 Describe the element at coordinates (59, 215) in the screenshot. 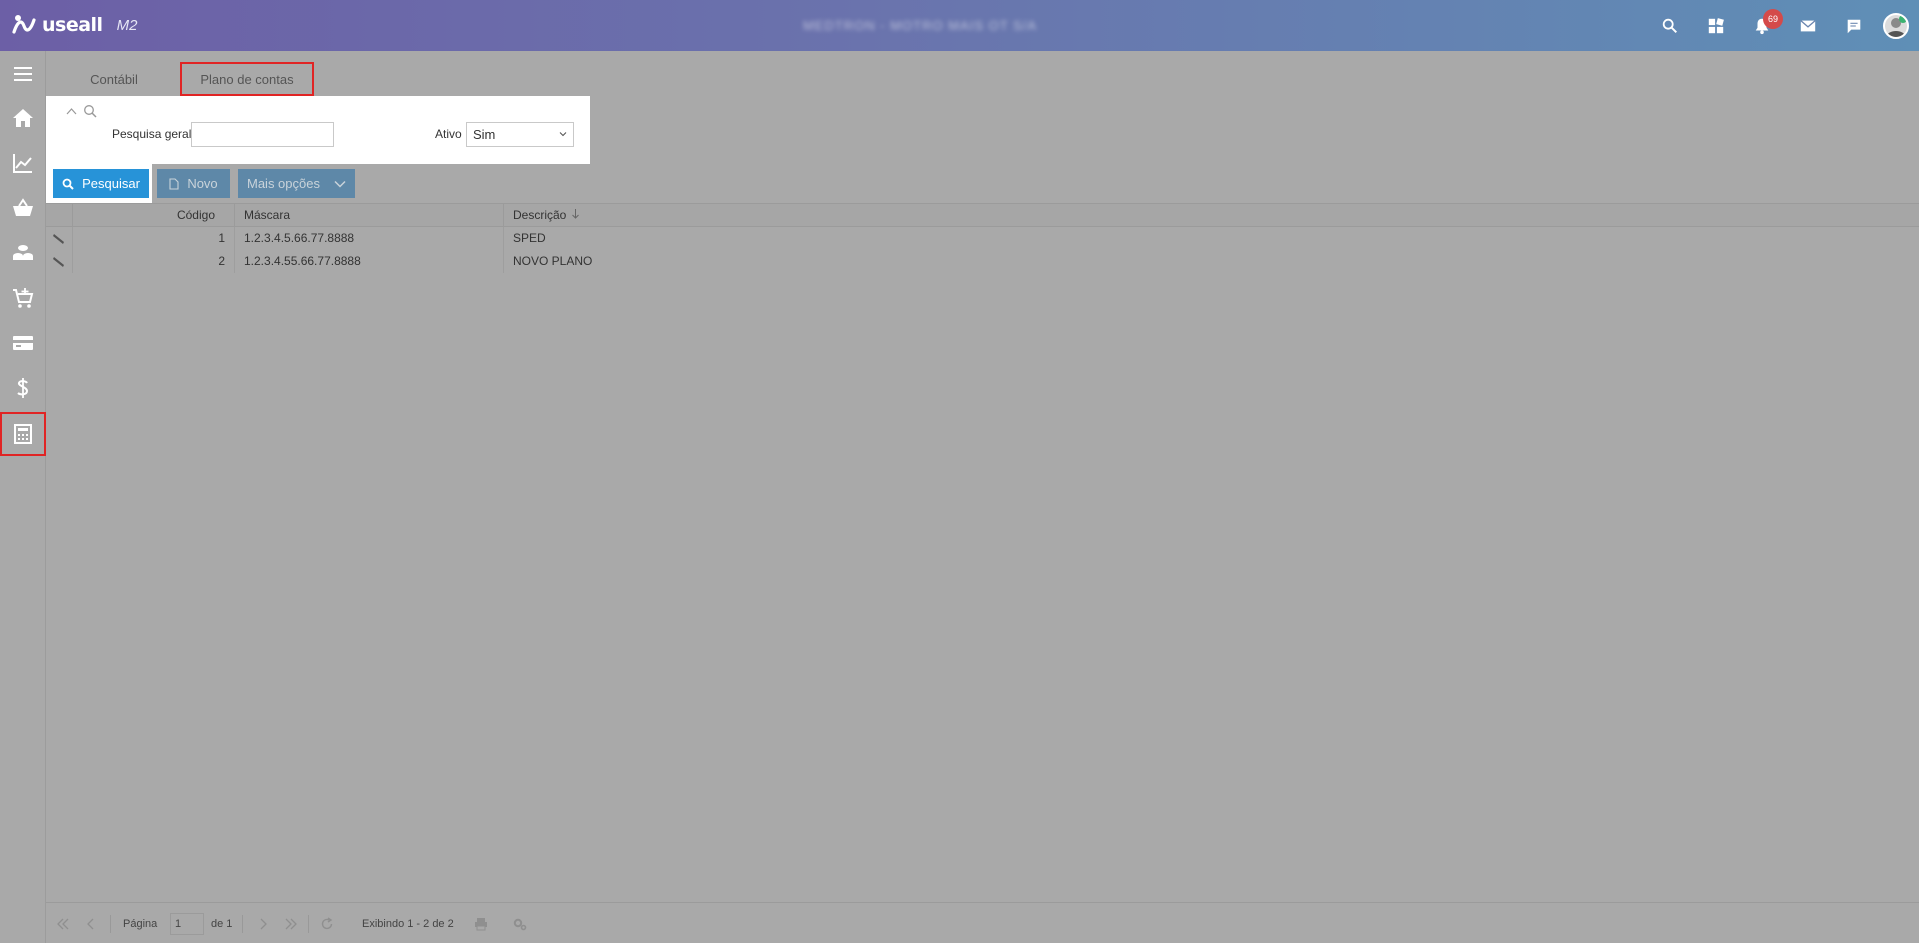

I see `edit-column-header` at that location.